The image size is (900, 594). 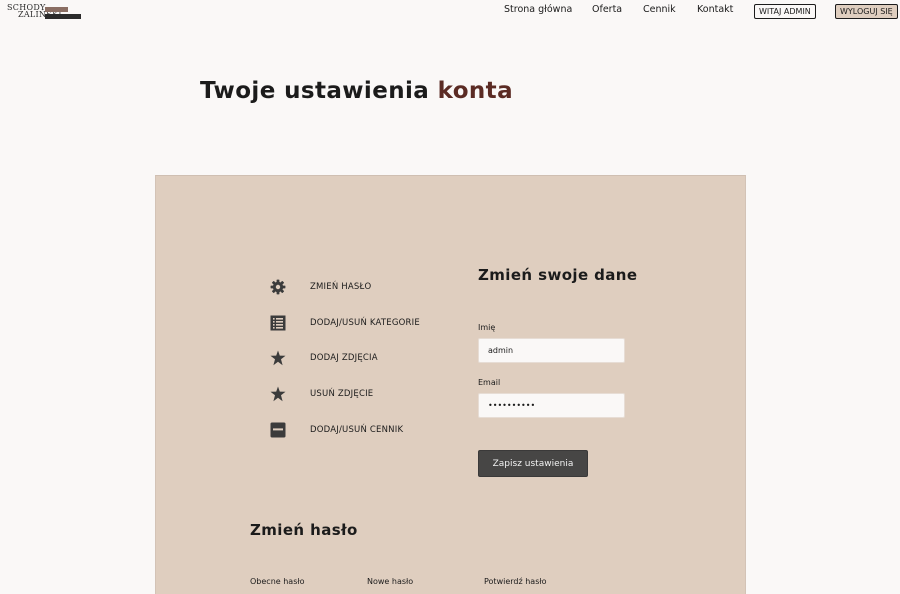 I want to click on current-password-label: Obecne hasło, so click(x=277, y=581).